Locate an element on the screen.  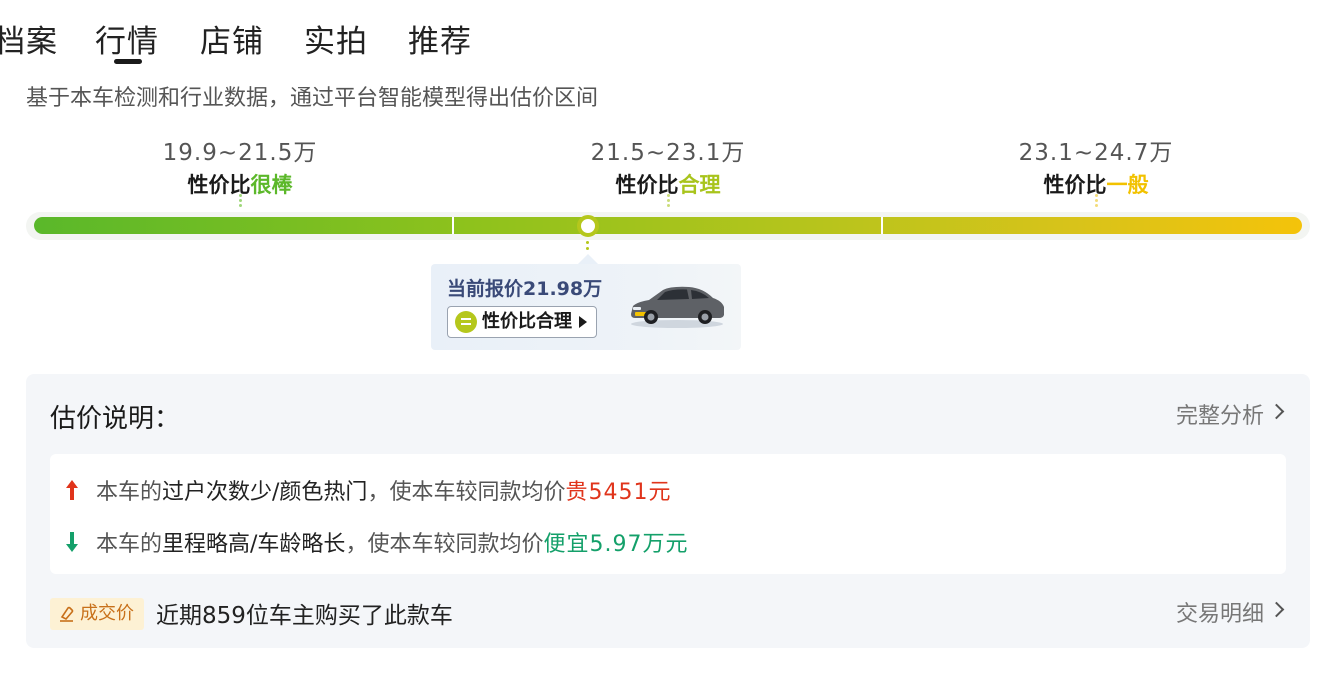
deal-tag-label: 成交价 is located at coordinates (107, 613).